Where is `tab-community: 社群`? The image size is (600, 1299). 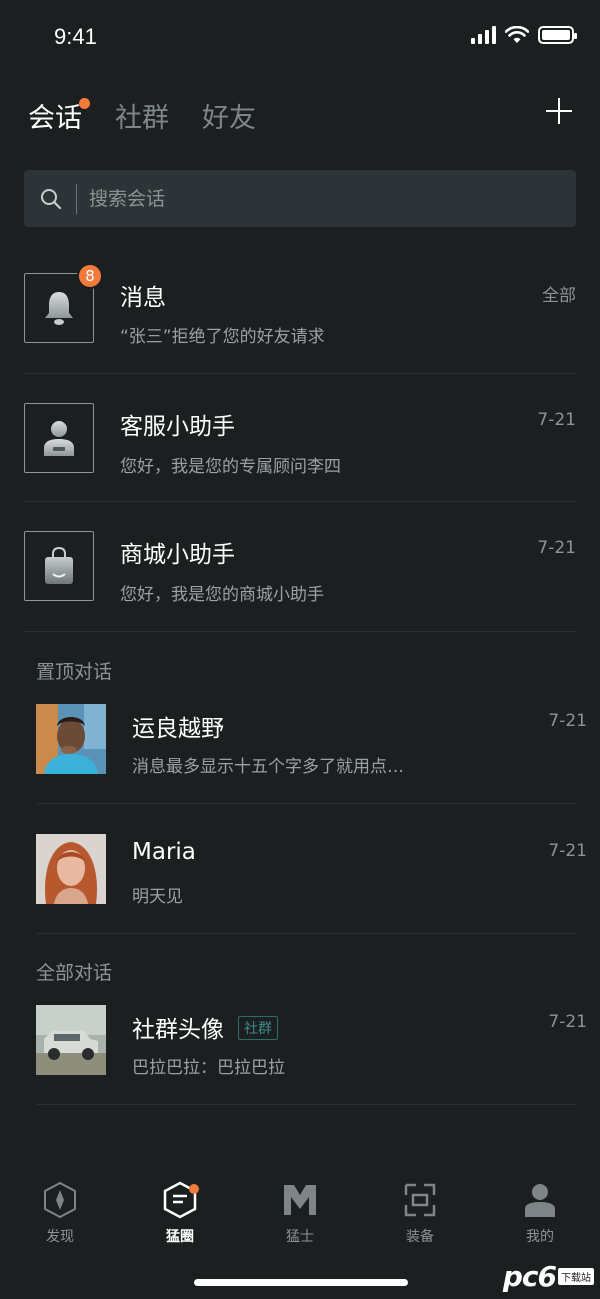 tab-community: 社群 is located at coordinates (142, 115).